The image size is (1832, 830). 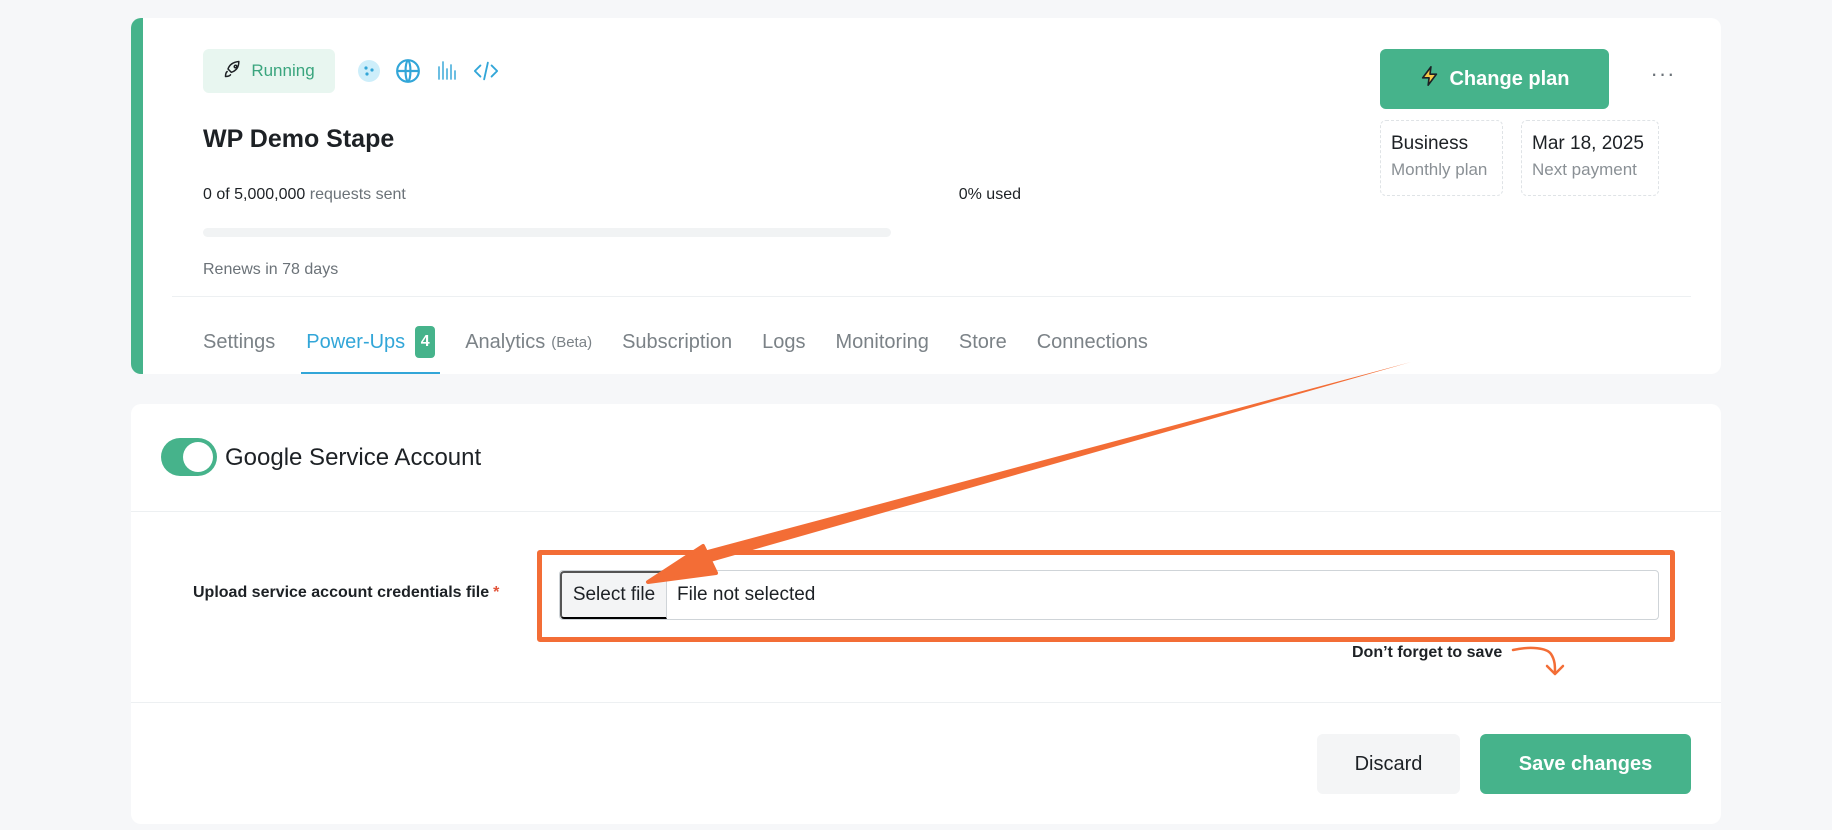 I want to click on beta-label: (Beta), so click(x=572, y=342).